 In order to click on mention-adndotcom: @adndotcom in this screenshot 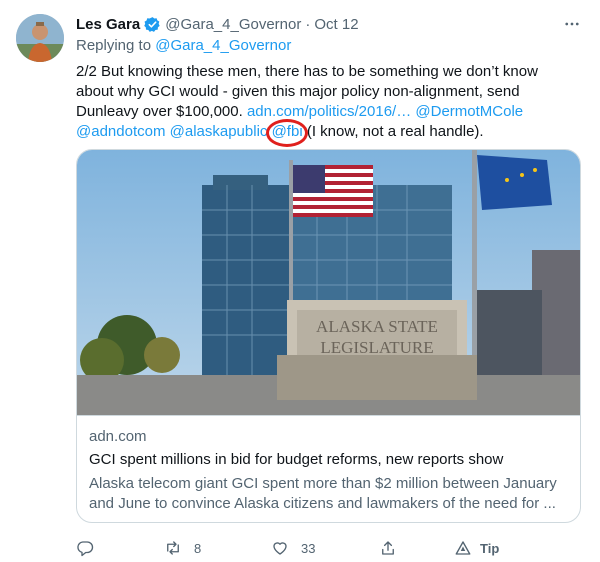, I will do `click(120, 131)`.